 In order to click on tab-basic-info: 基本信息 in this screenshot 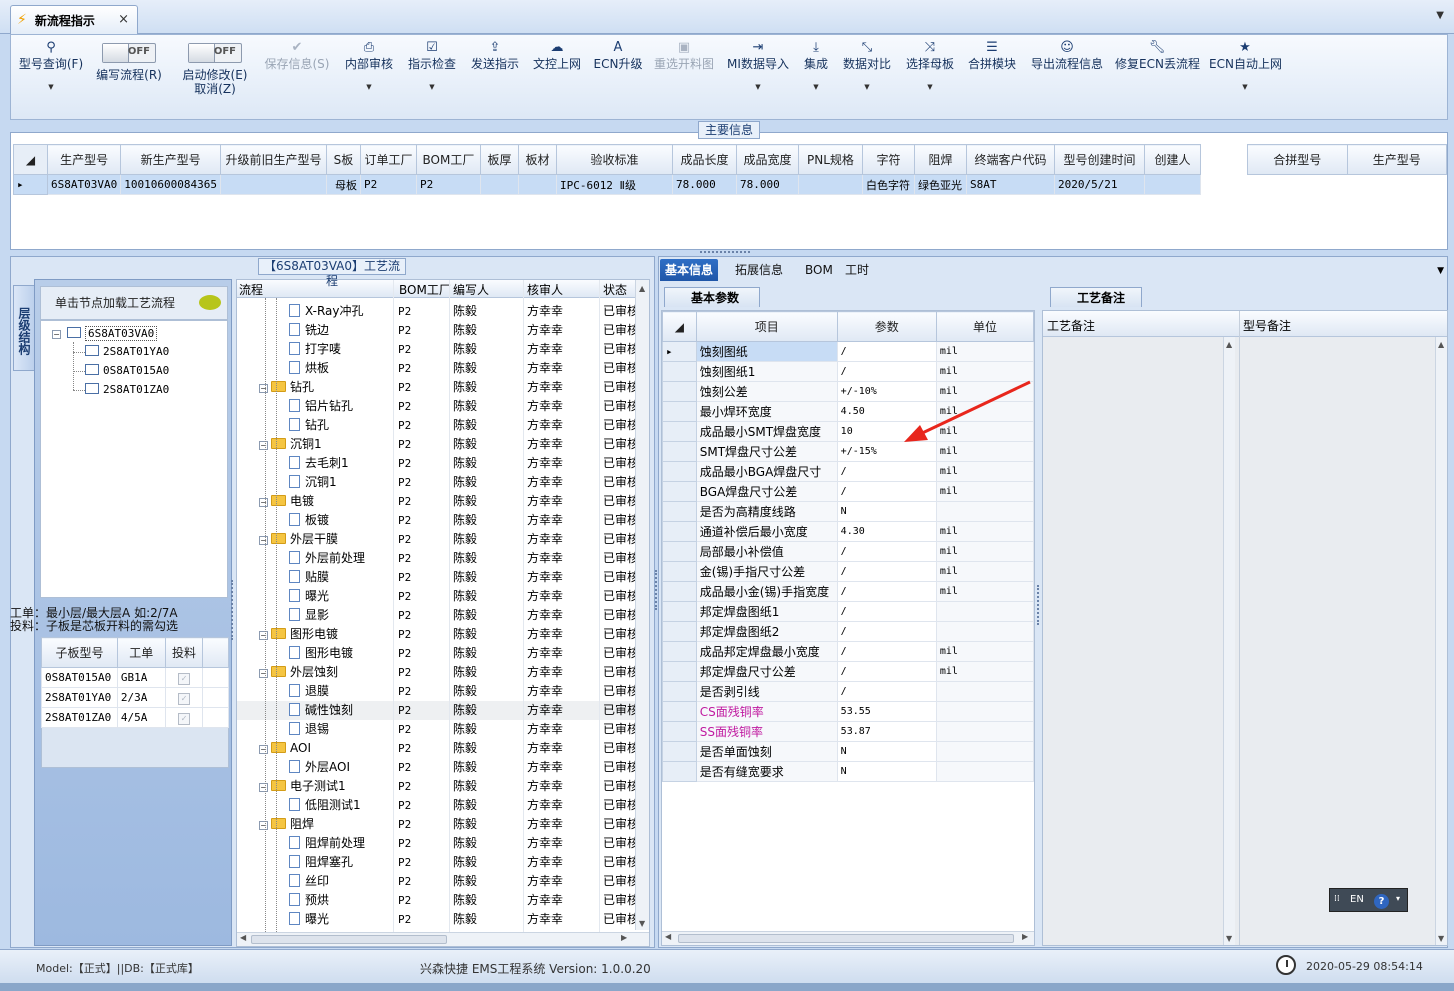, I will do `click(689, 270)`.